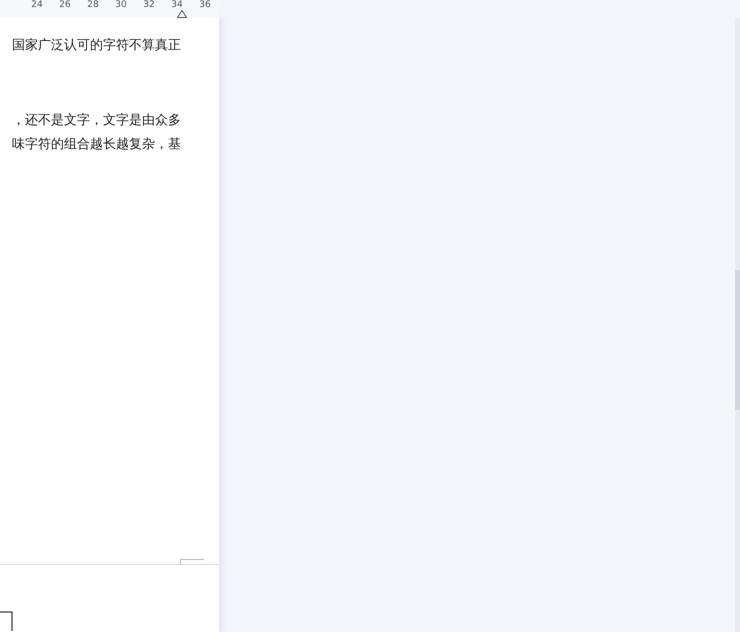 The image size is (740, 632). What do you see at coordinates (737, 340) in the screenshot?
I see `scrollbar-thumb` at bounding box center [737, 340].